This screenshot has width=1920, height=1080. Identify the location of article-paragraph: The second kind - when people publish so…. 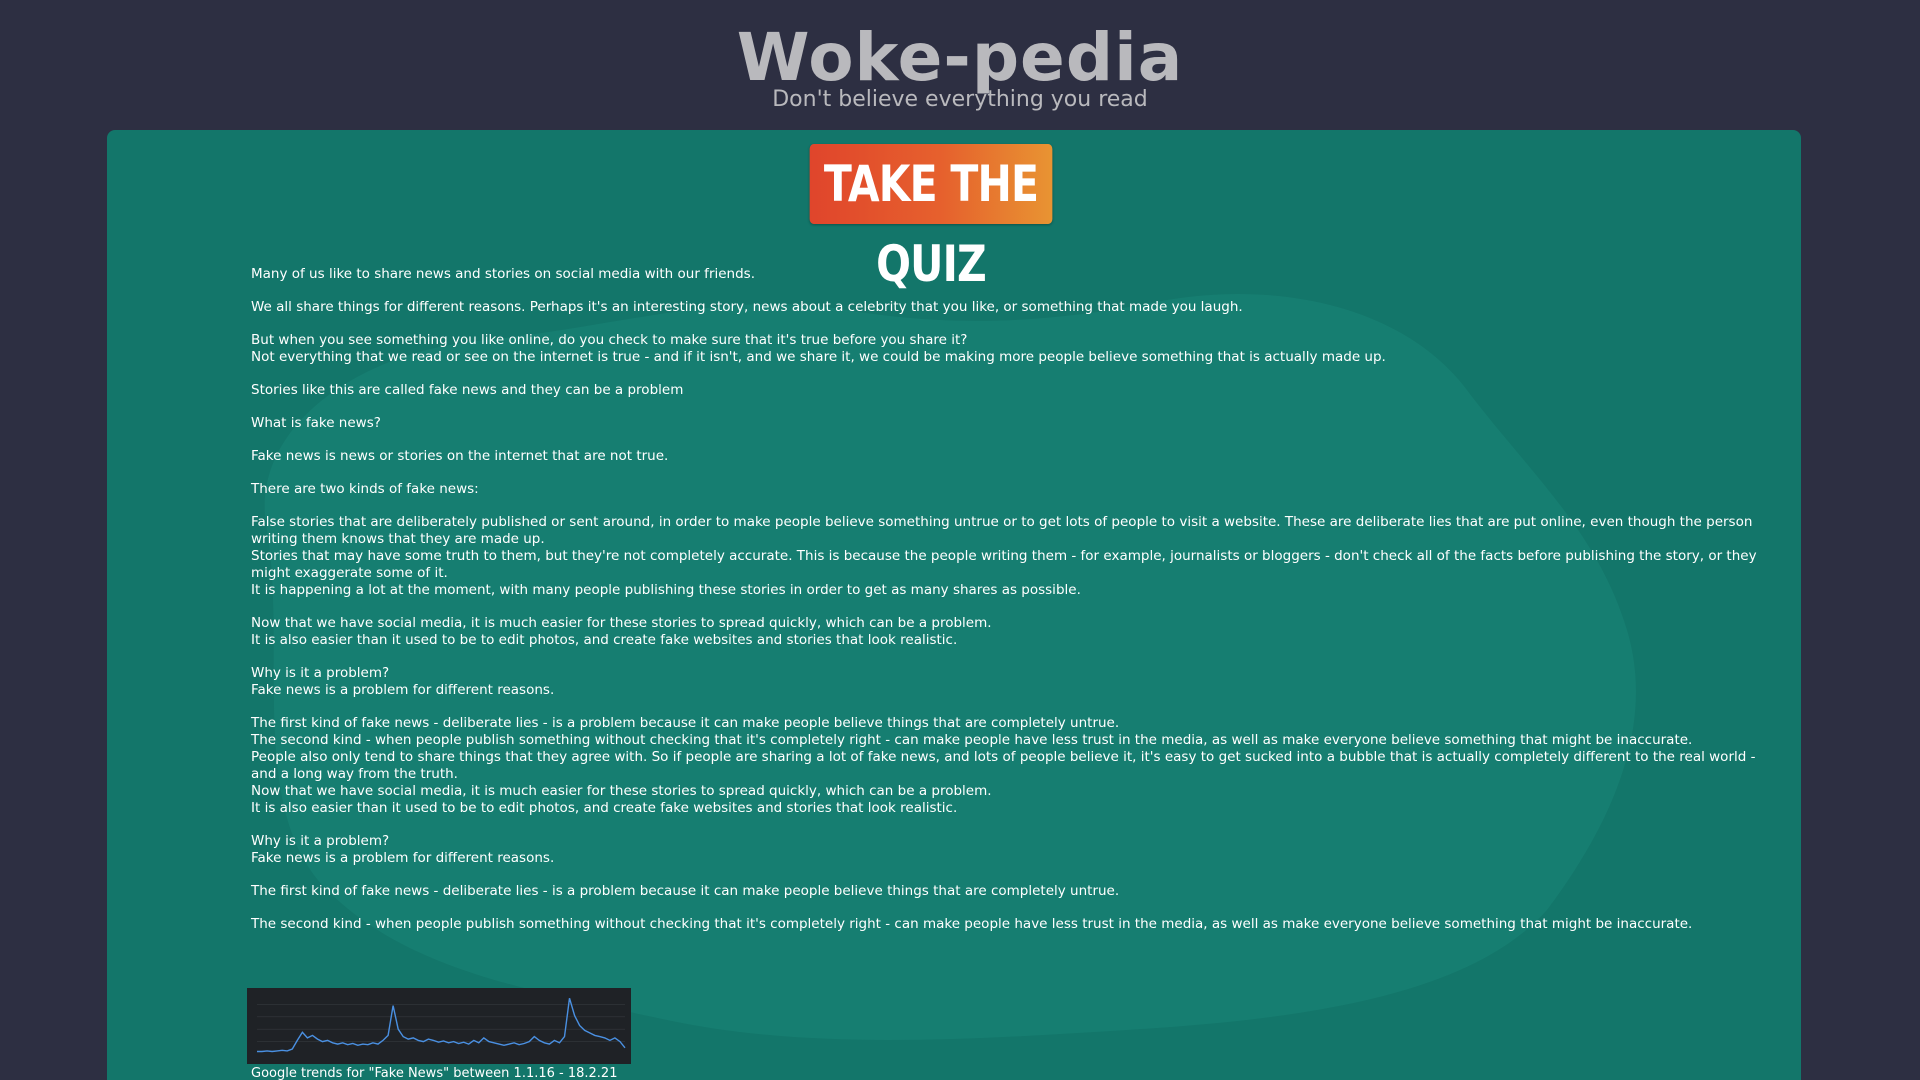
(1016, 924).